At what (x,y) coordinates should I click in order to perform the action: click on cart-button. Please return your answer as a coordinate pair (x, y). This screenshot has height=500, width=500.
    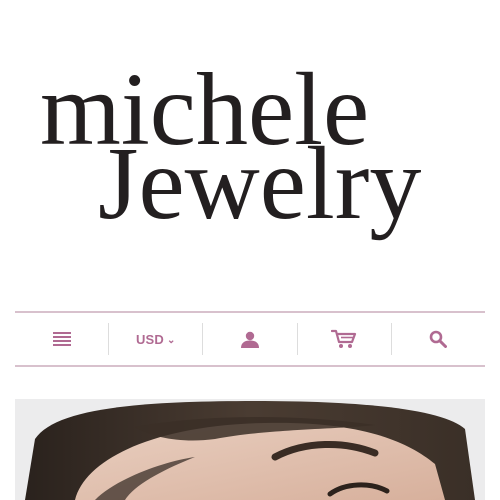
    Looking at the image, I should click on (343, 339).